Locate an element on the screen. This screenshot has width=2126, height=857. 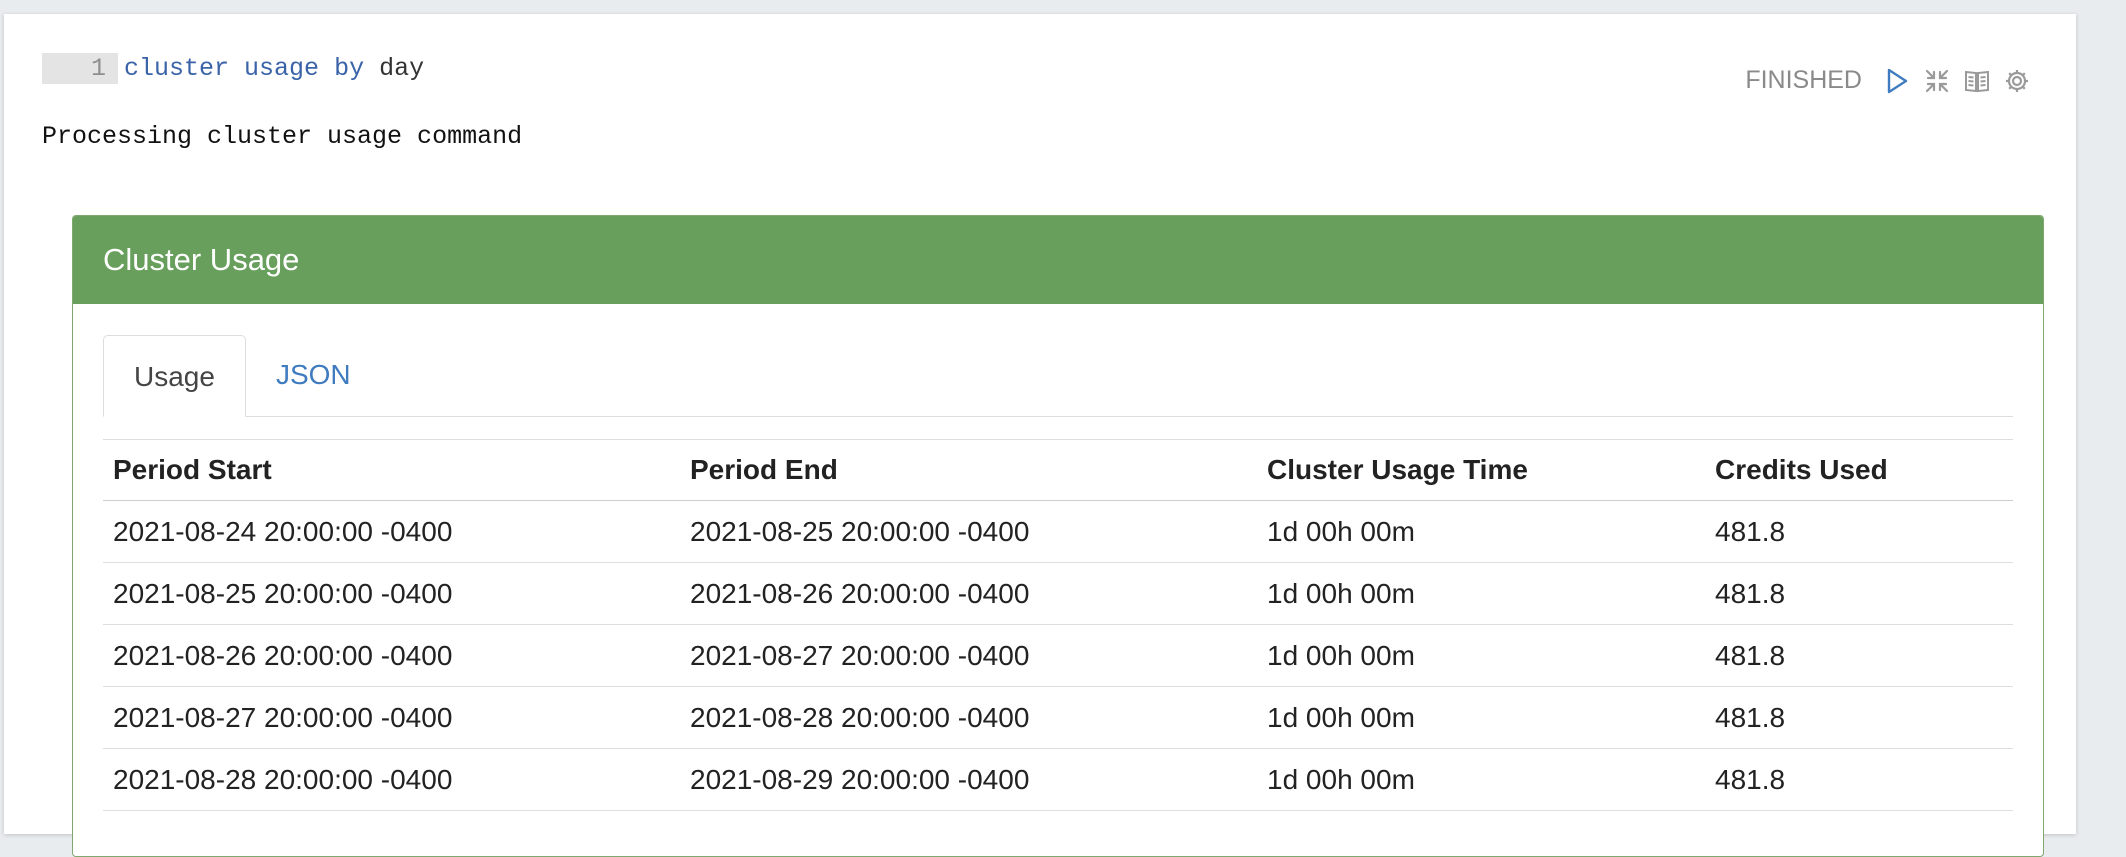
code-token-by: by is located at coordinates (349, 68).